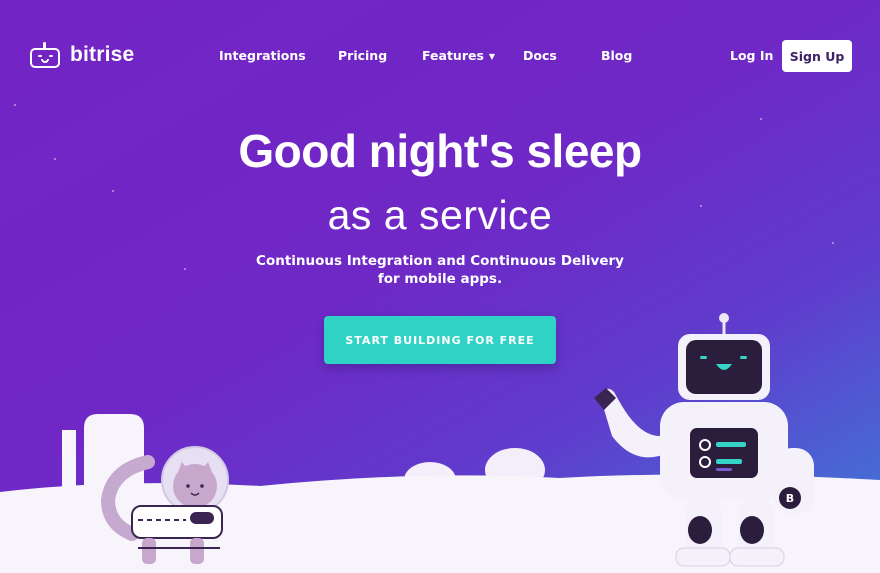 The width and height of the screenshot is (880, 573). I want to click on hero-description-line-2: for mobile apps., so click(440, 279).